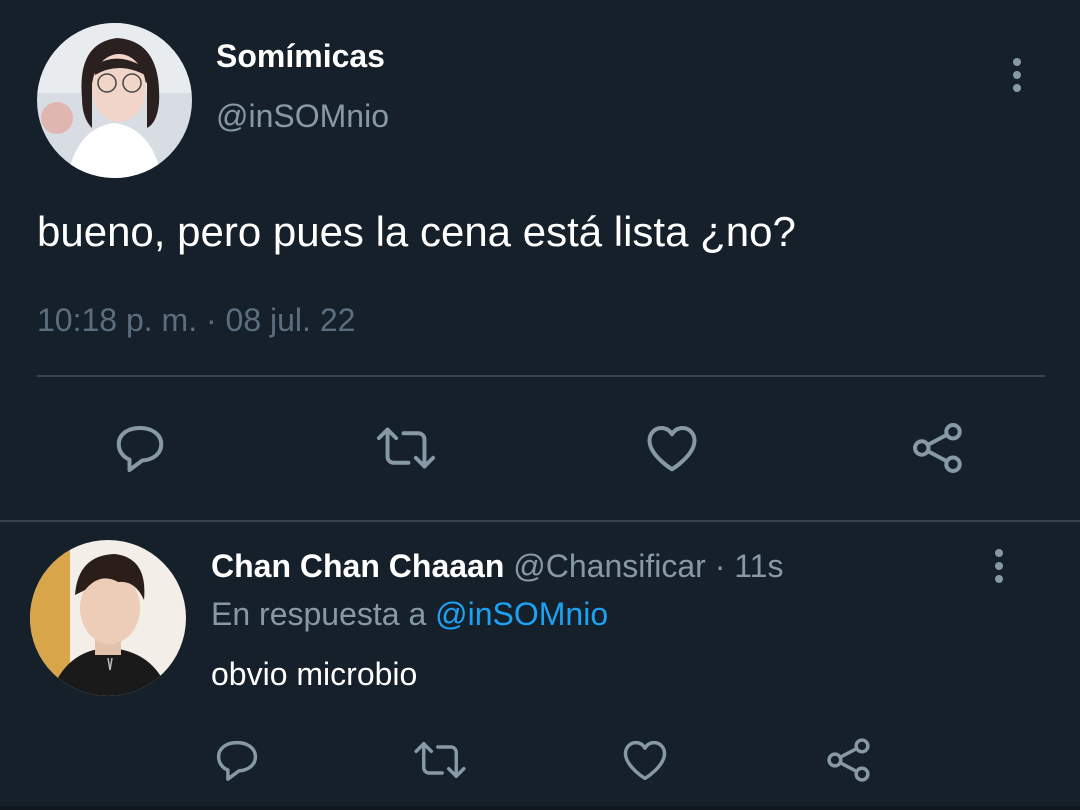 The height and width of the screenshot is (810, 1080). Describe the element at coordinates (302, 116) in the screenshot. I see `author-handle: @inSOMnio` at that location.